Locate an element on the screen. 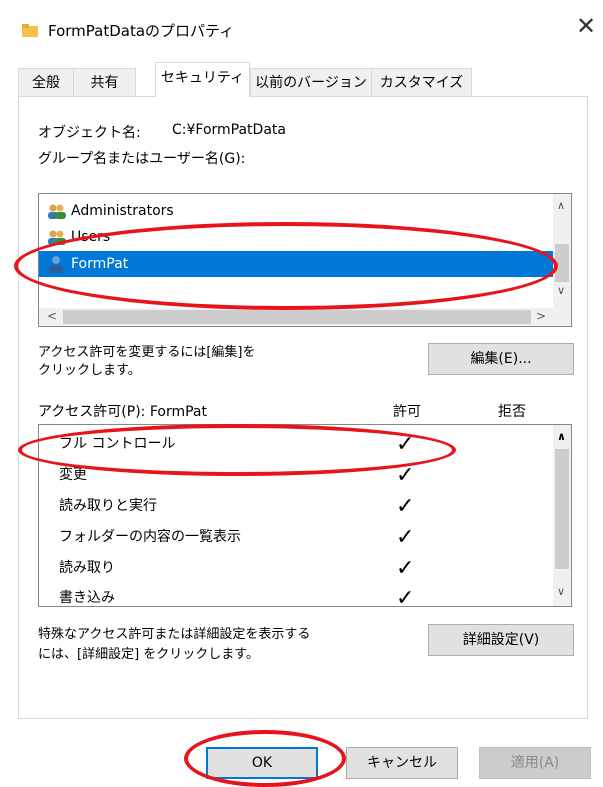 This screenshot has height=787, width=603. cancel-button: キャンセル is located at coordinates (402, 763).